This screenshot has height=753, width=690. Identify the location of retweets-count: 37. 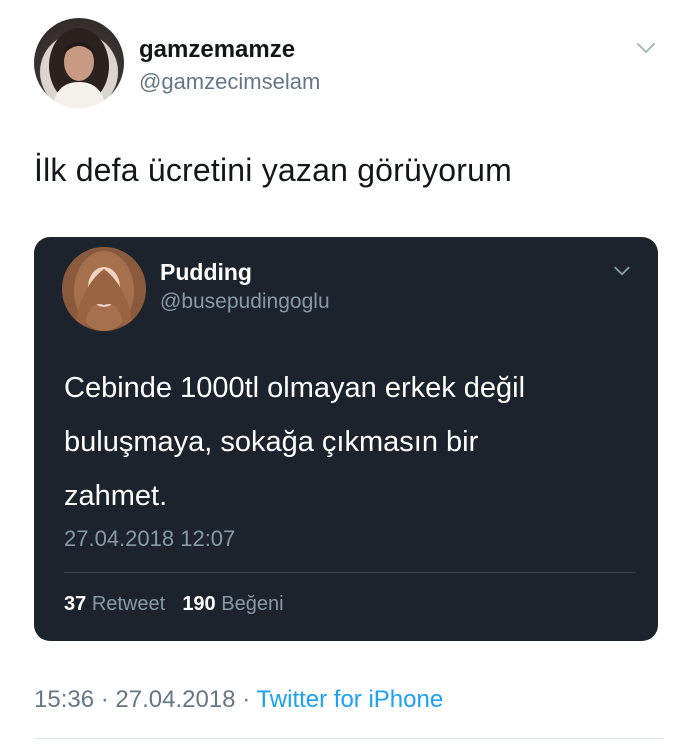
(75, 604).